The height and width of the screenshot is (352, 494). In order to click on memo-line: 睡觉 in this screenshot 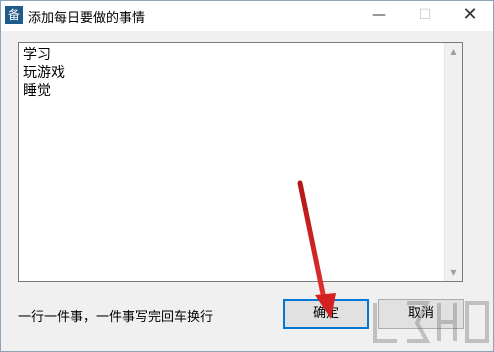, I will do `click(37, 91)`.